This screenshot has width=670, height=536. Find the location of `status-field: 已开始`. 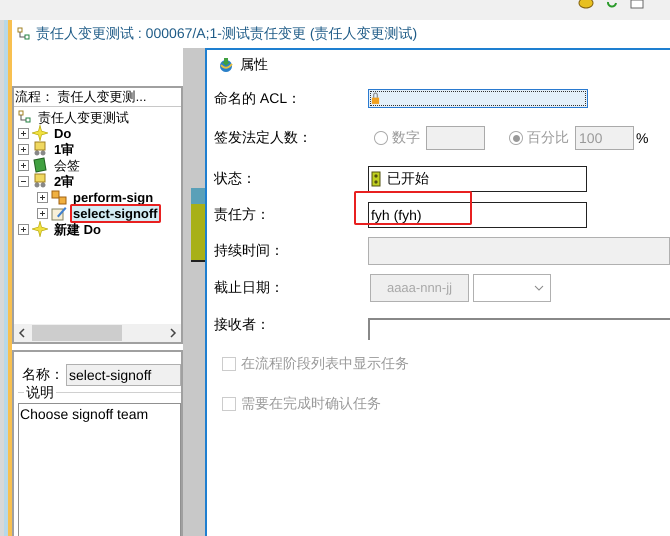

status-field: 已开始 is located at coordinates (477, 179).